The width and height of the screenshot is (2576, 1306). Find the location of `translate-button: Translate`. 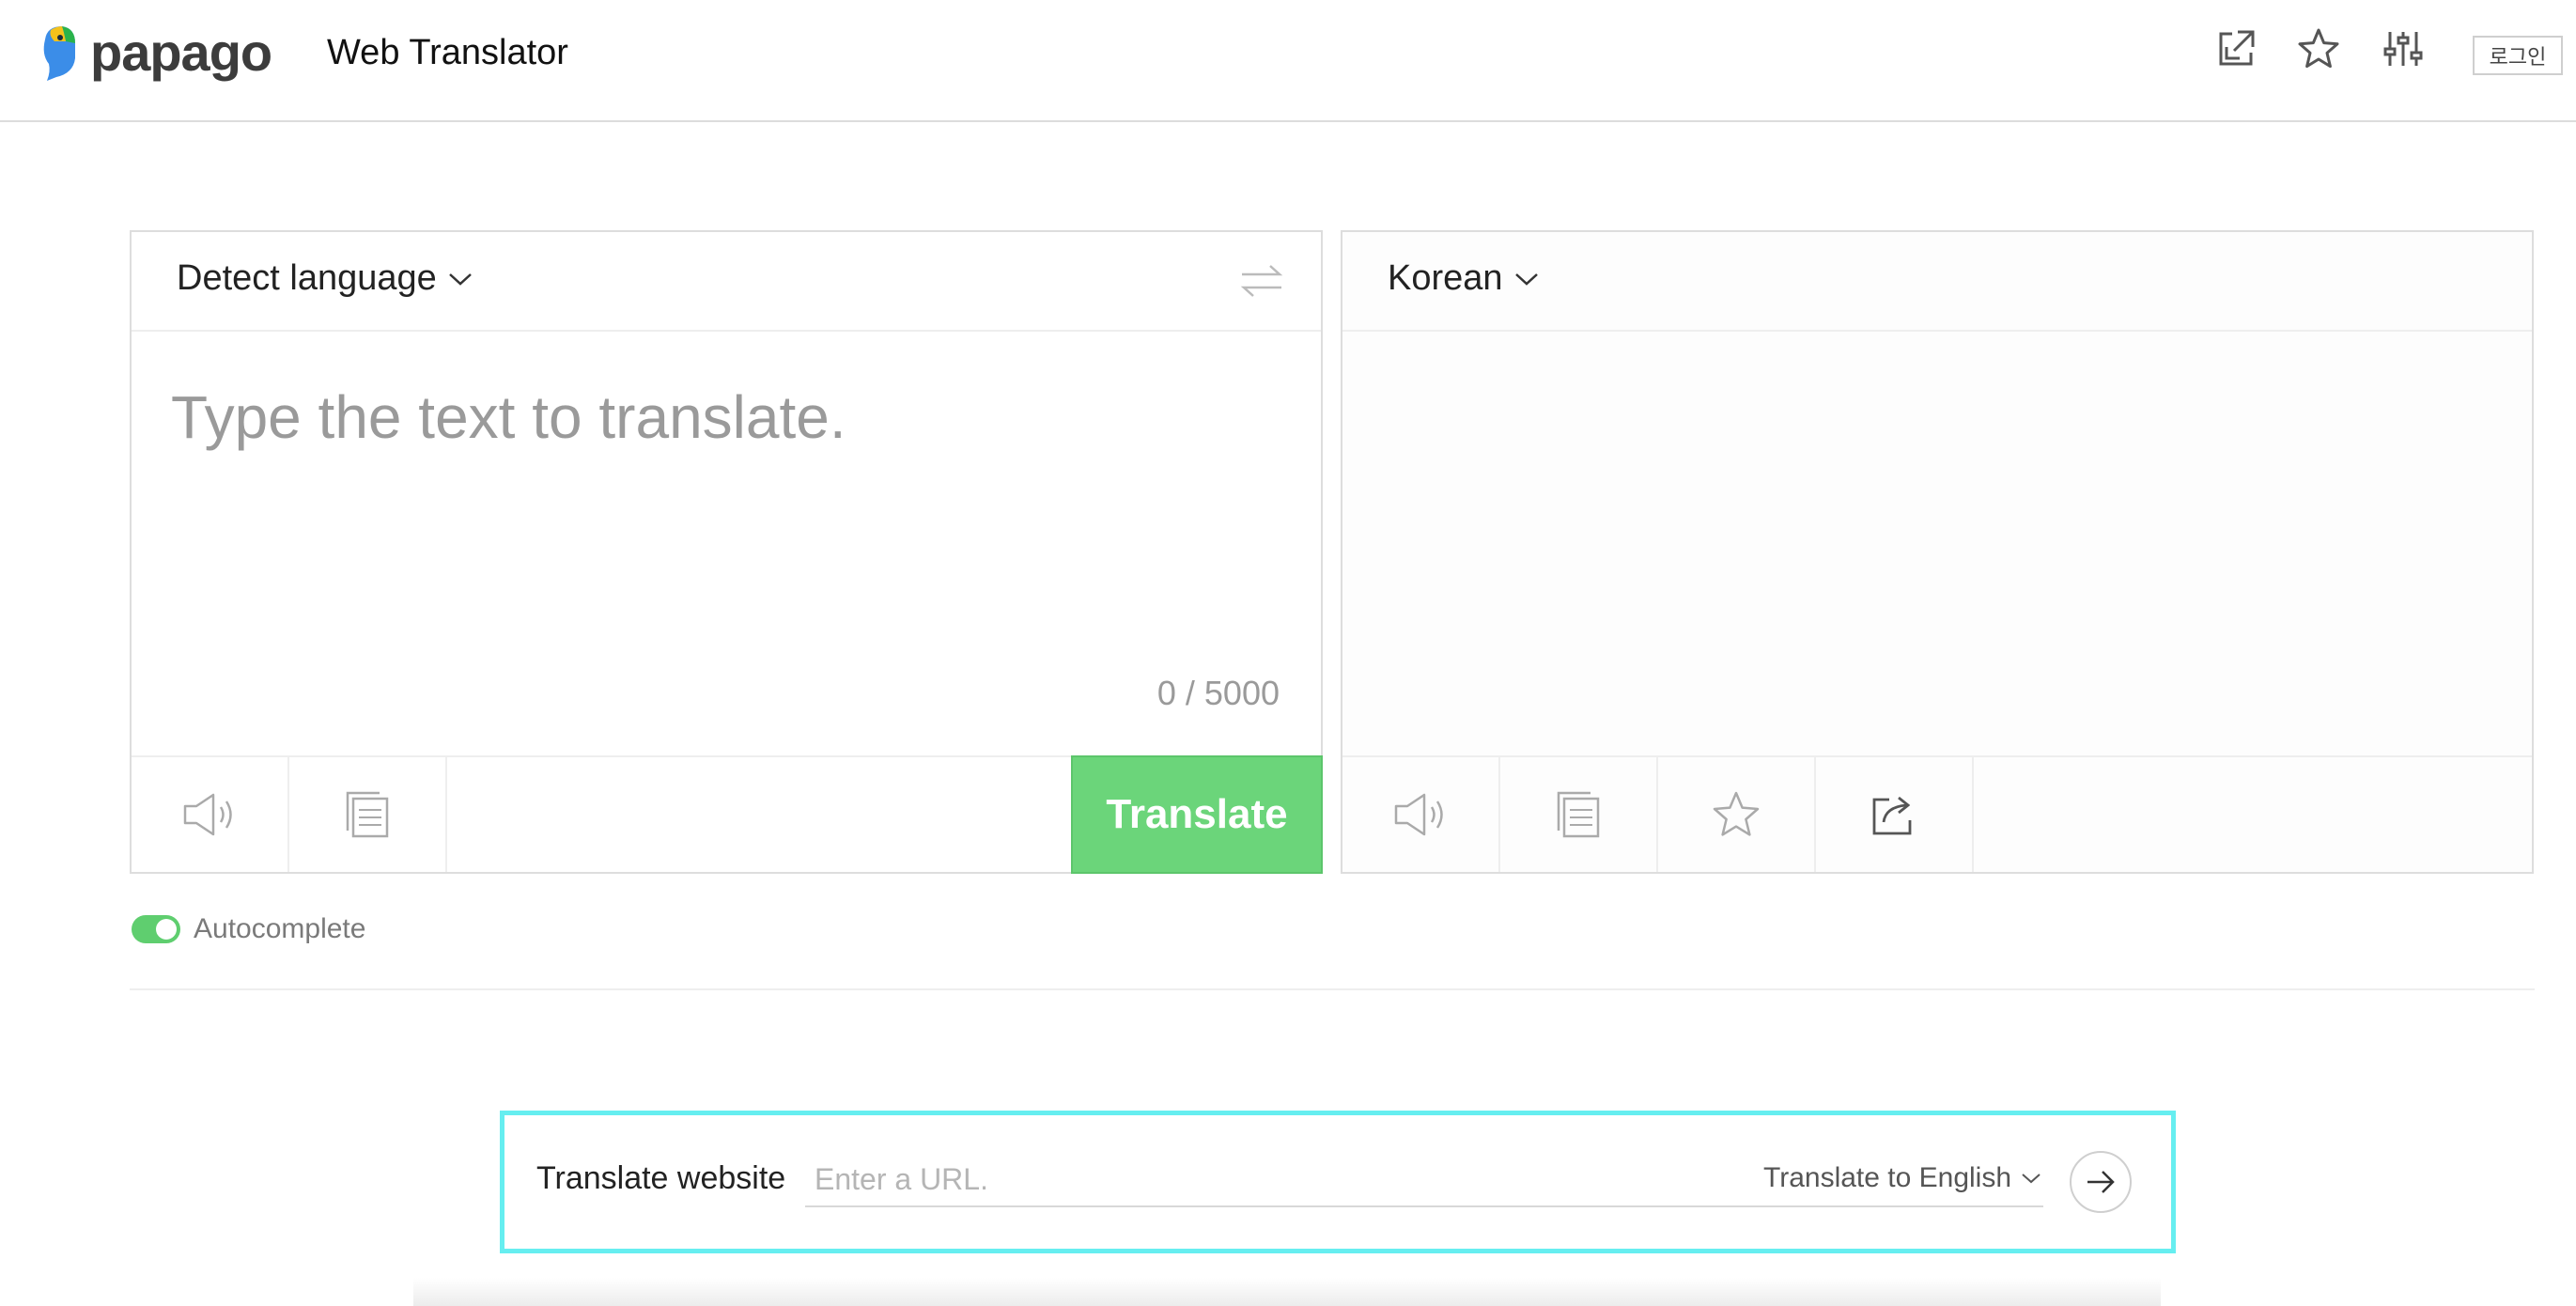

translate-button: Translate is located at coordinates (1197, 815).